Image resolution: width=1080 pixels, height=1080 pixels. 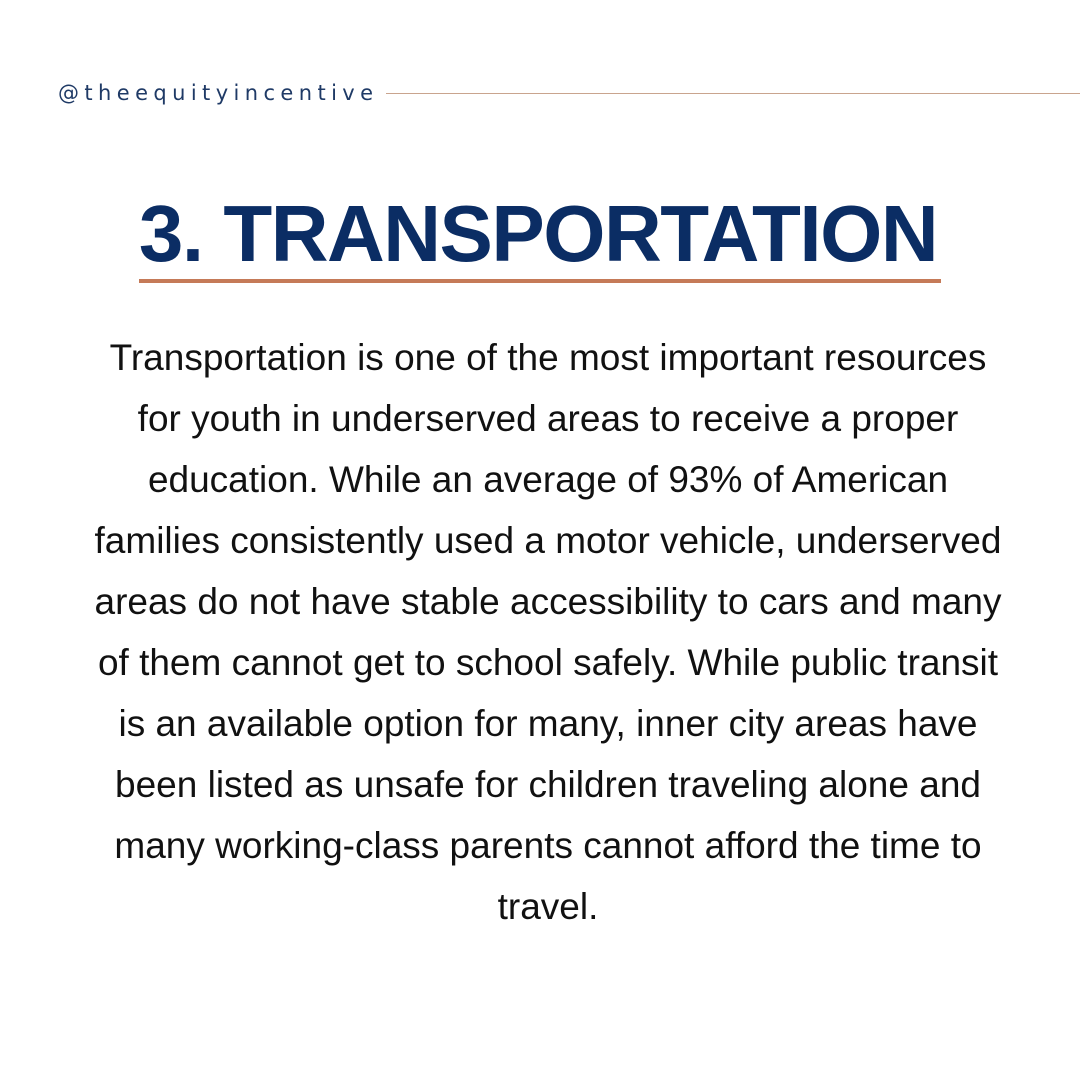 What do you see at coordinates (540, 281) in the screenshot?
I see `title-underline` at bounding box center [540, 281].